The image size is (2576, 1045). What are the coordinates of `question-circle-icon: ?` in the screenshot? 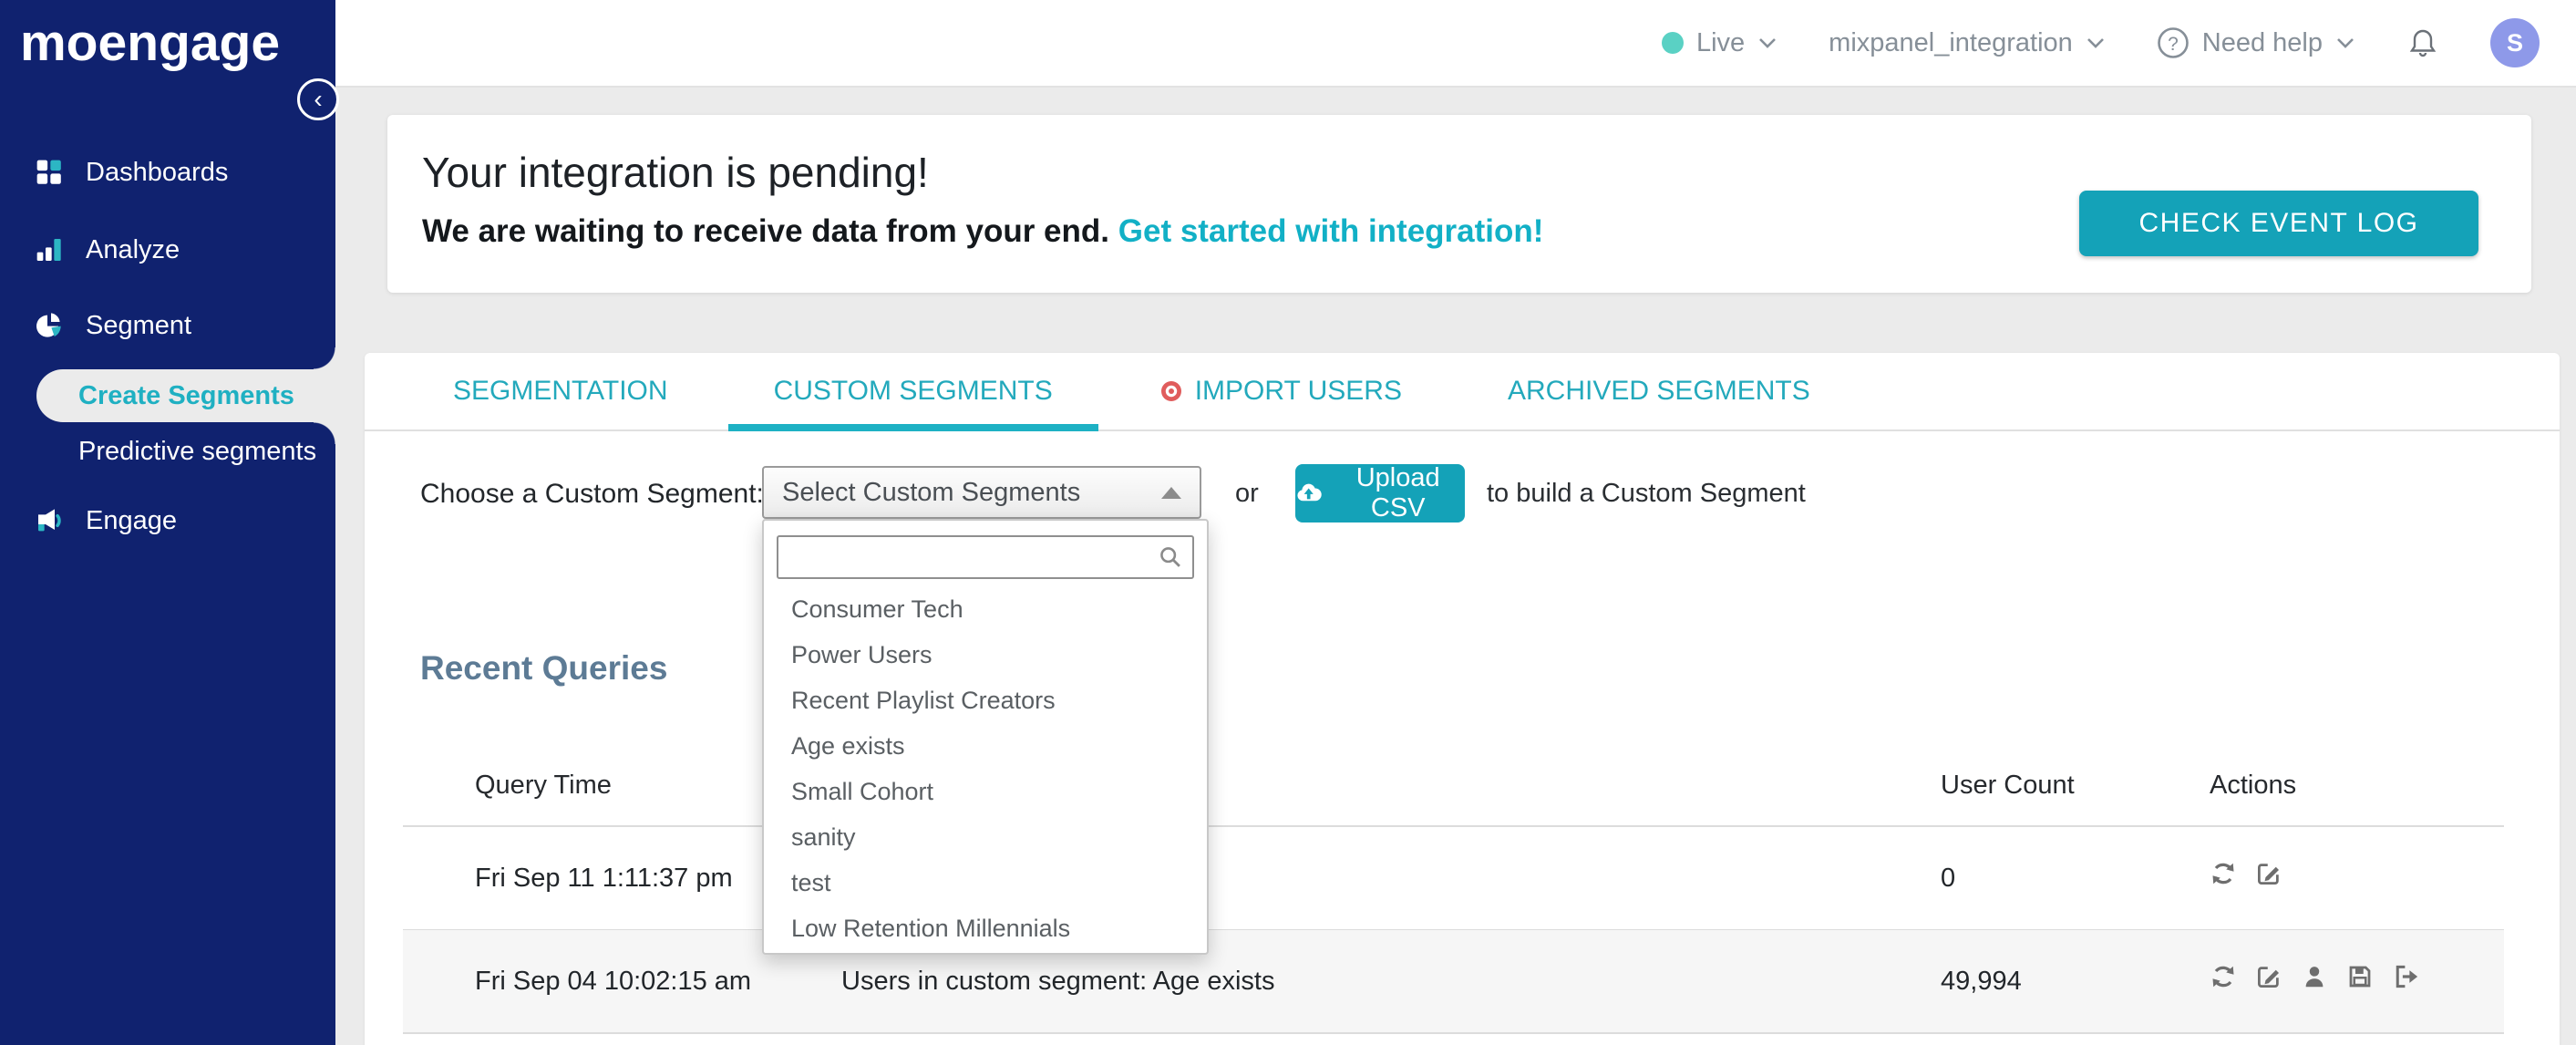 It's located at (2173, 42).